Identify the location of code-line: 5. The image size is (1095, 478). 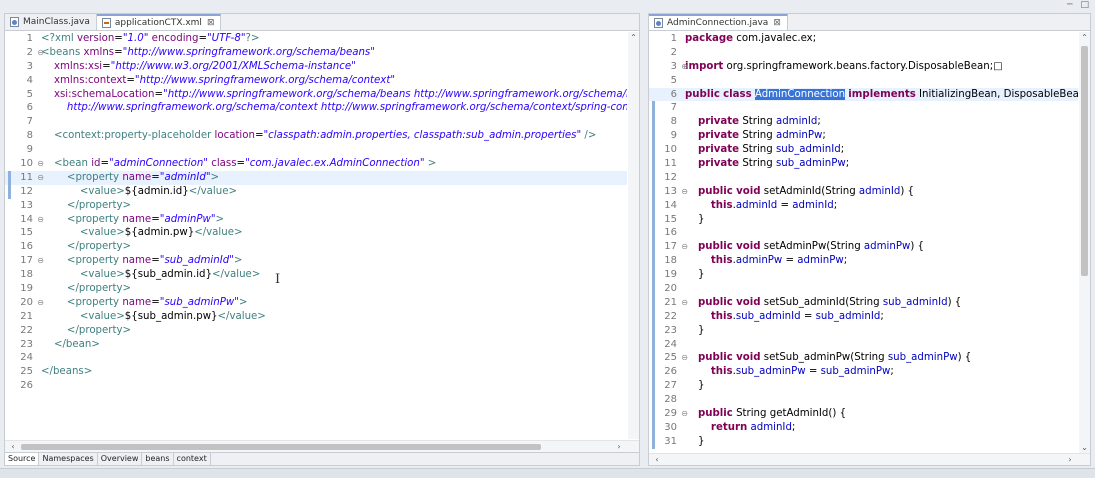
(863, 81).